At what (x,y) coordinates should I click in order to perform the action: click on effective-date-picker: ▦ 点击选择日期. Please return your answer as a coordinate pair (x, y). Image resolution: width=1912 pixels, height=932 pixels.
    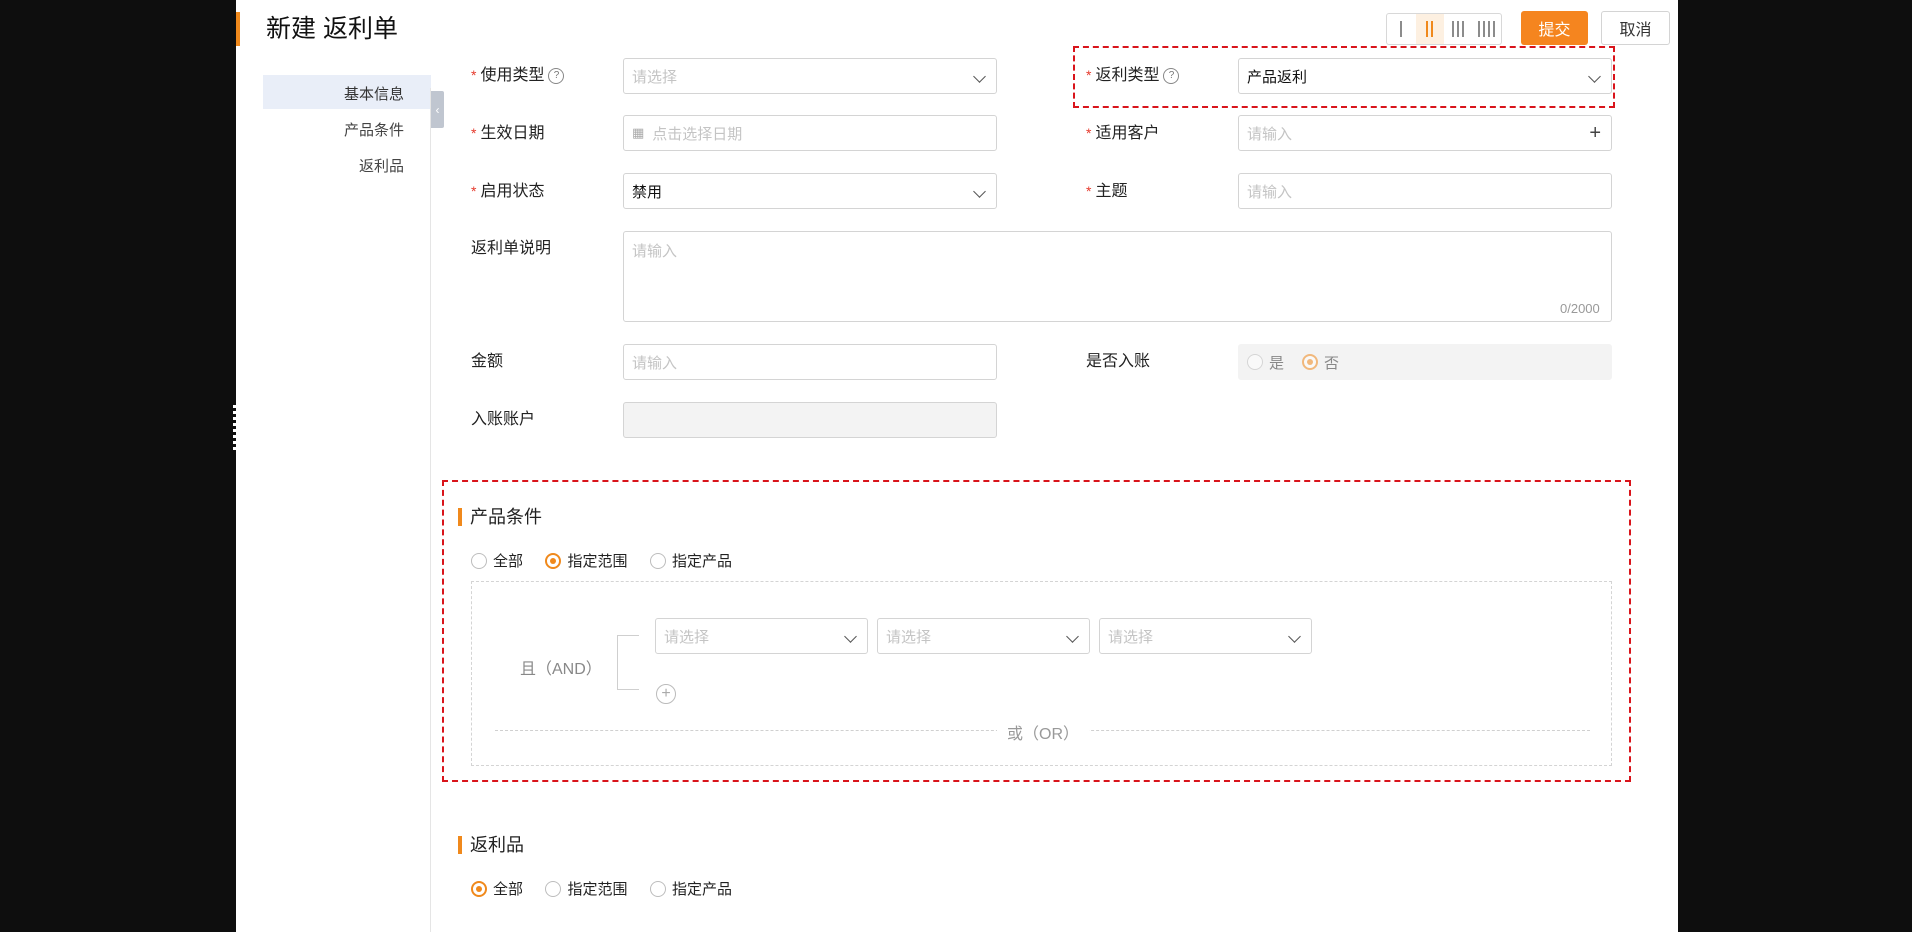
    Looking at the image, I should click on (810, 133).